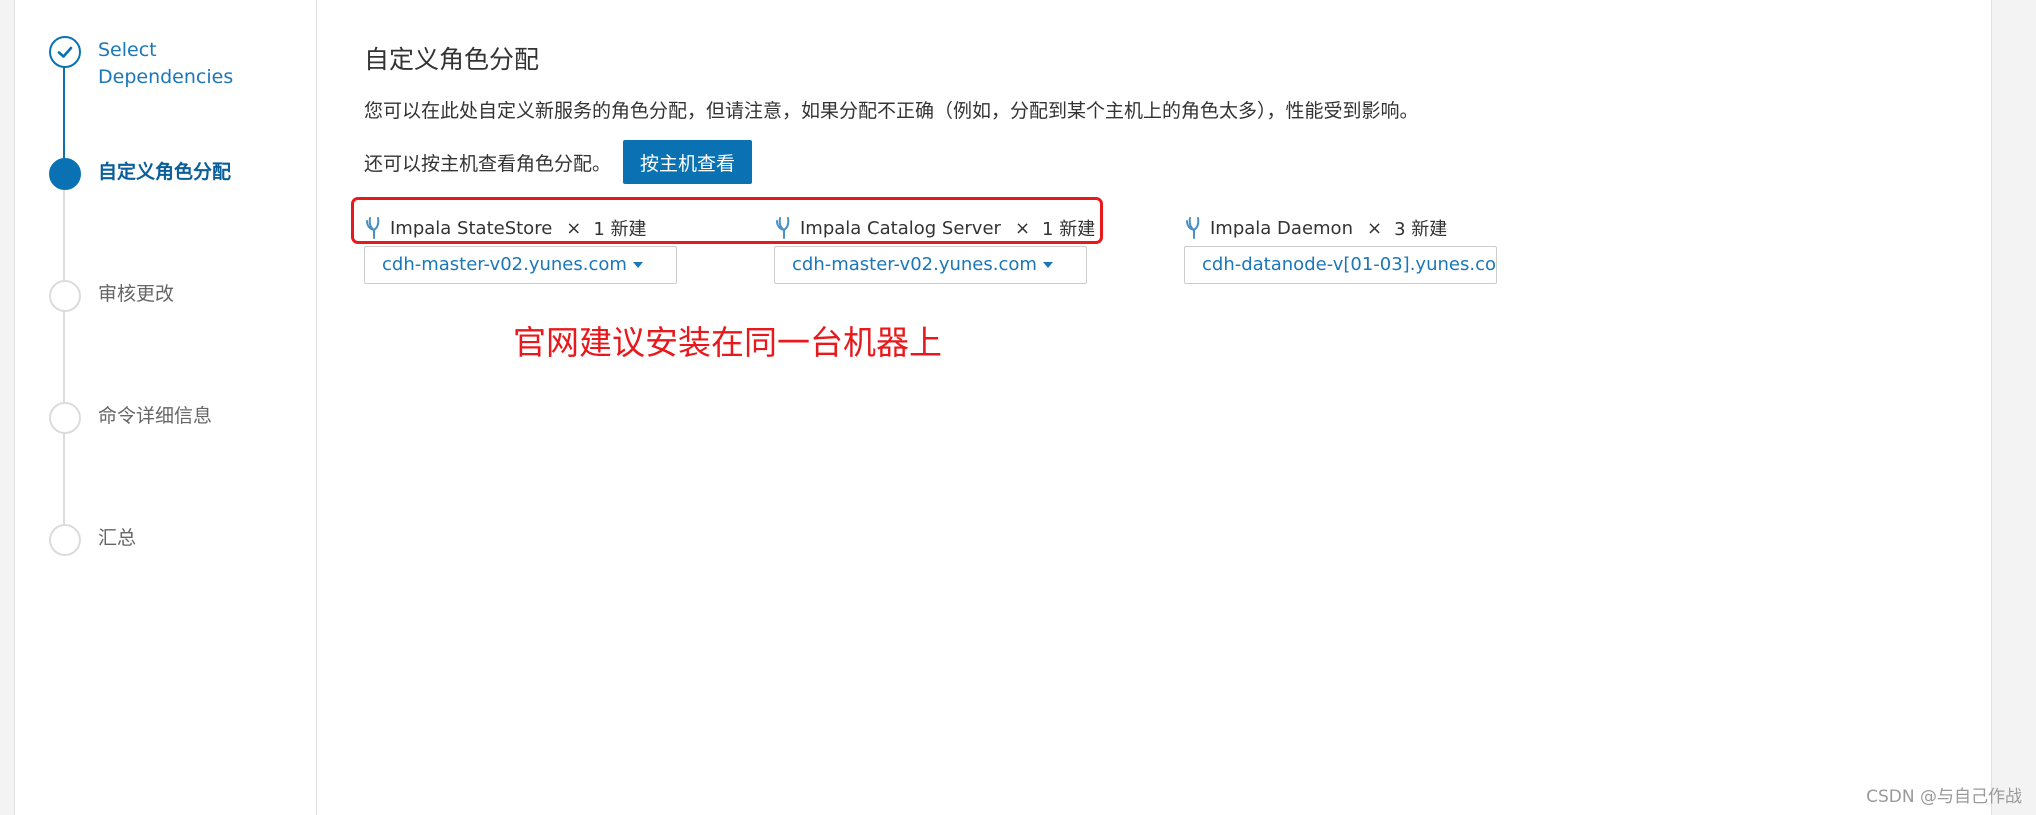  I want to click on step-summary: 汇总, so click(179, 540).